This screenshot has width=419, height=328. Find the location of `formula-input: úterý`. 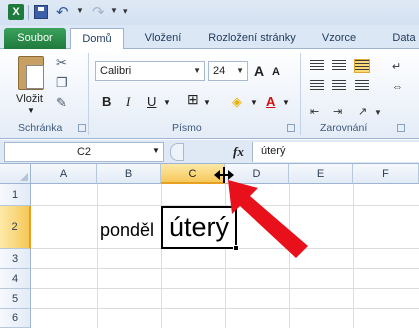

formula-input: úterý is located at coordinates (335, 152).